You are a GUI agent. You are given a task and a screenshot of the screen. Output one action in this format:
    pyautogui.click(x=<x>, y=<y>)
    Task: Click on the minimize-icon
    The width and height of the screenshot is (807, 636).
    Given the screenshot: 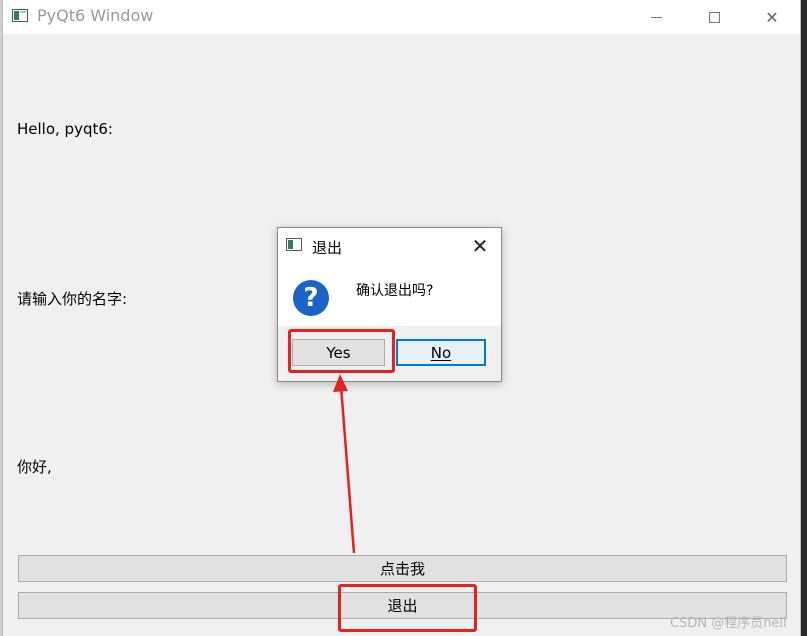 What is the action you would take?
    pyautogui.click(x=656, y=17)
    